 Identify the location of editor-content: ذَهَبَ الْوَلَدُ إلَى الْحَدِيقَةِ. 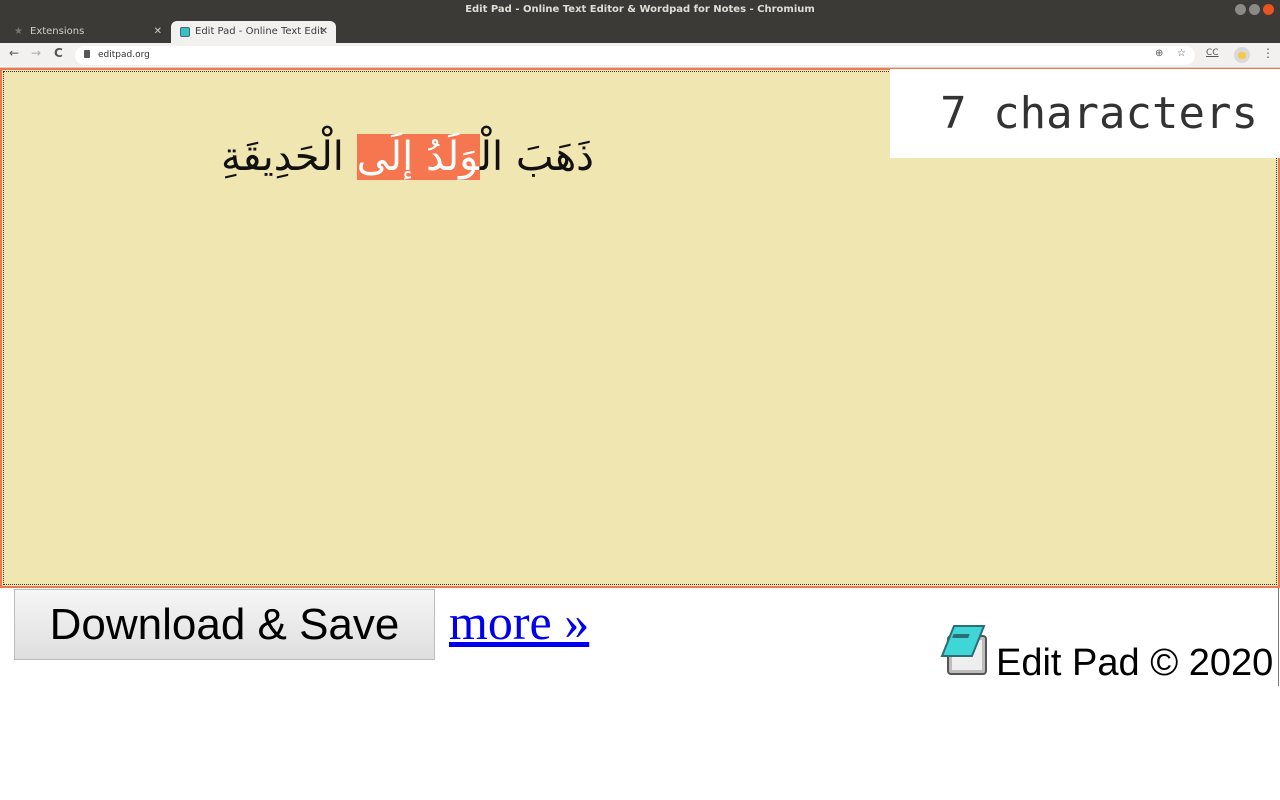
(304, 157).